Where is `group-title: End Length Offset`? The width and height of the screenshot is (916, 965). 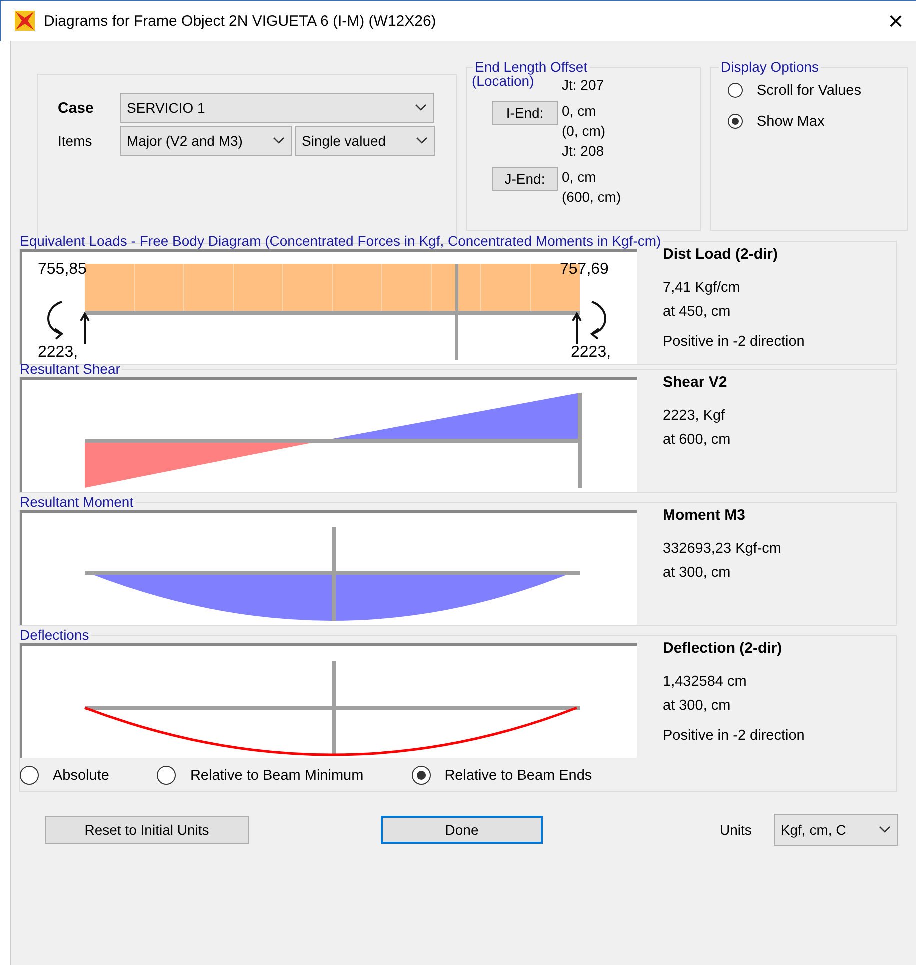
group-title: End Length Offset is located at coordinates (531, 67).